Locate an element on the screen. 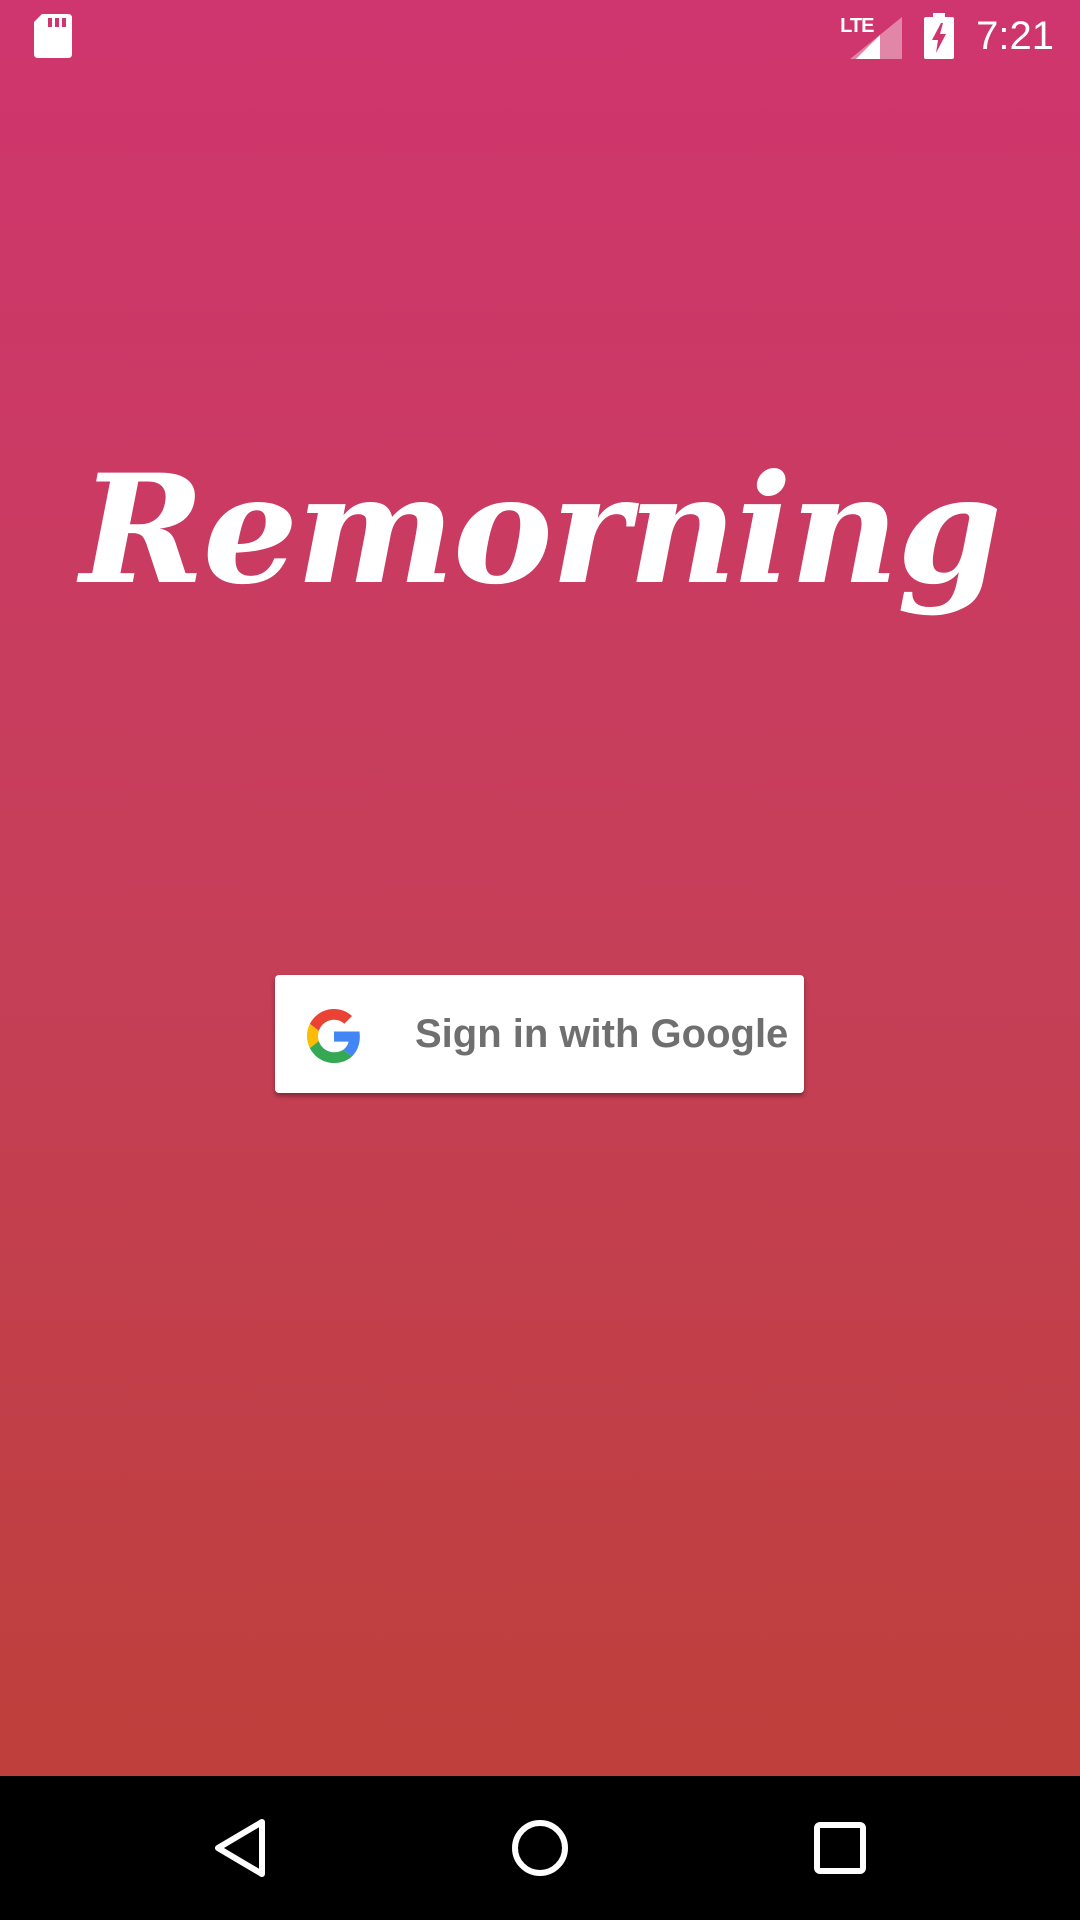  app-logo: Remorning is located at coordinates (541, 530).